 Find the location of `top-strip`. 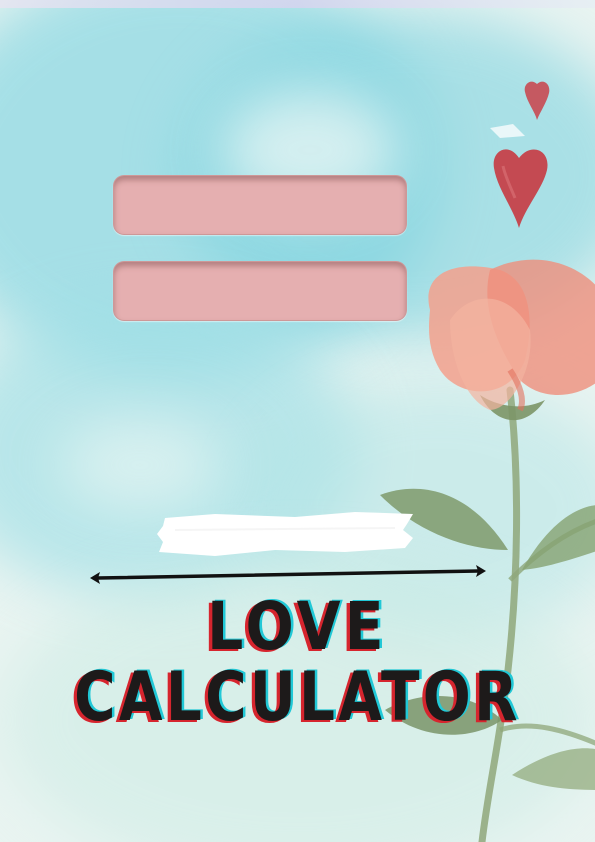

top-strip is located at coordinates (297, 4).